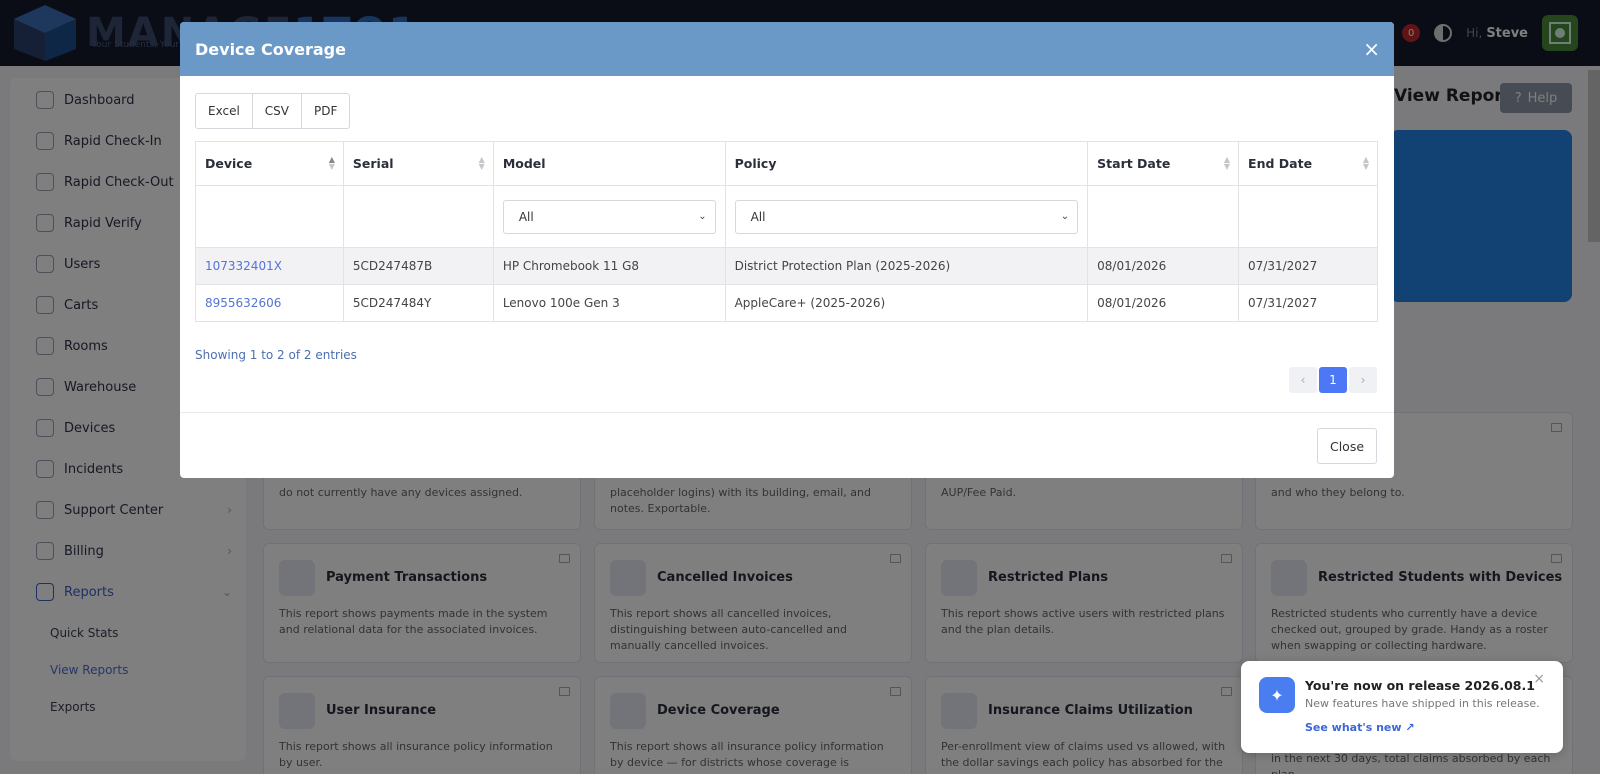 The height and width of the screenshot is (774, 1600). I want to click on policy-filter-select: All ⌄, so click(906, 216).